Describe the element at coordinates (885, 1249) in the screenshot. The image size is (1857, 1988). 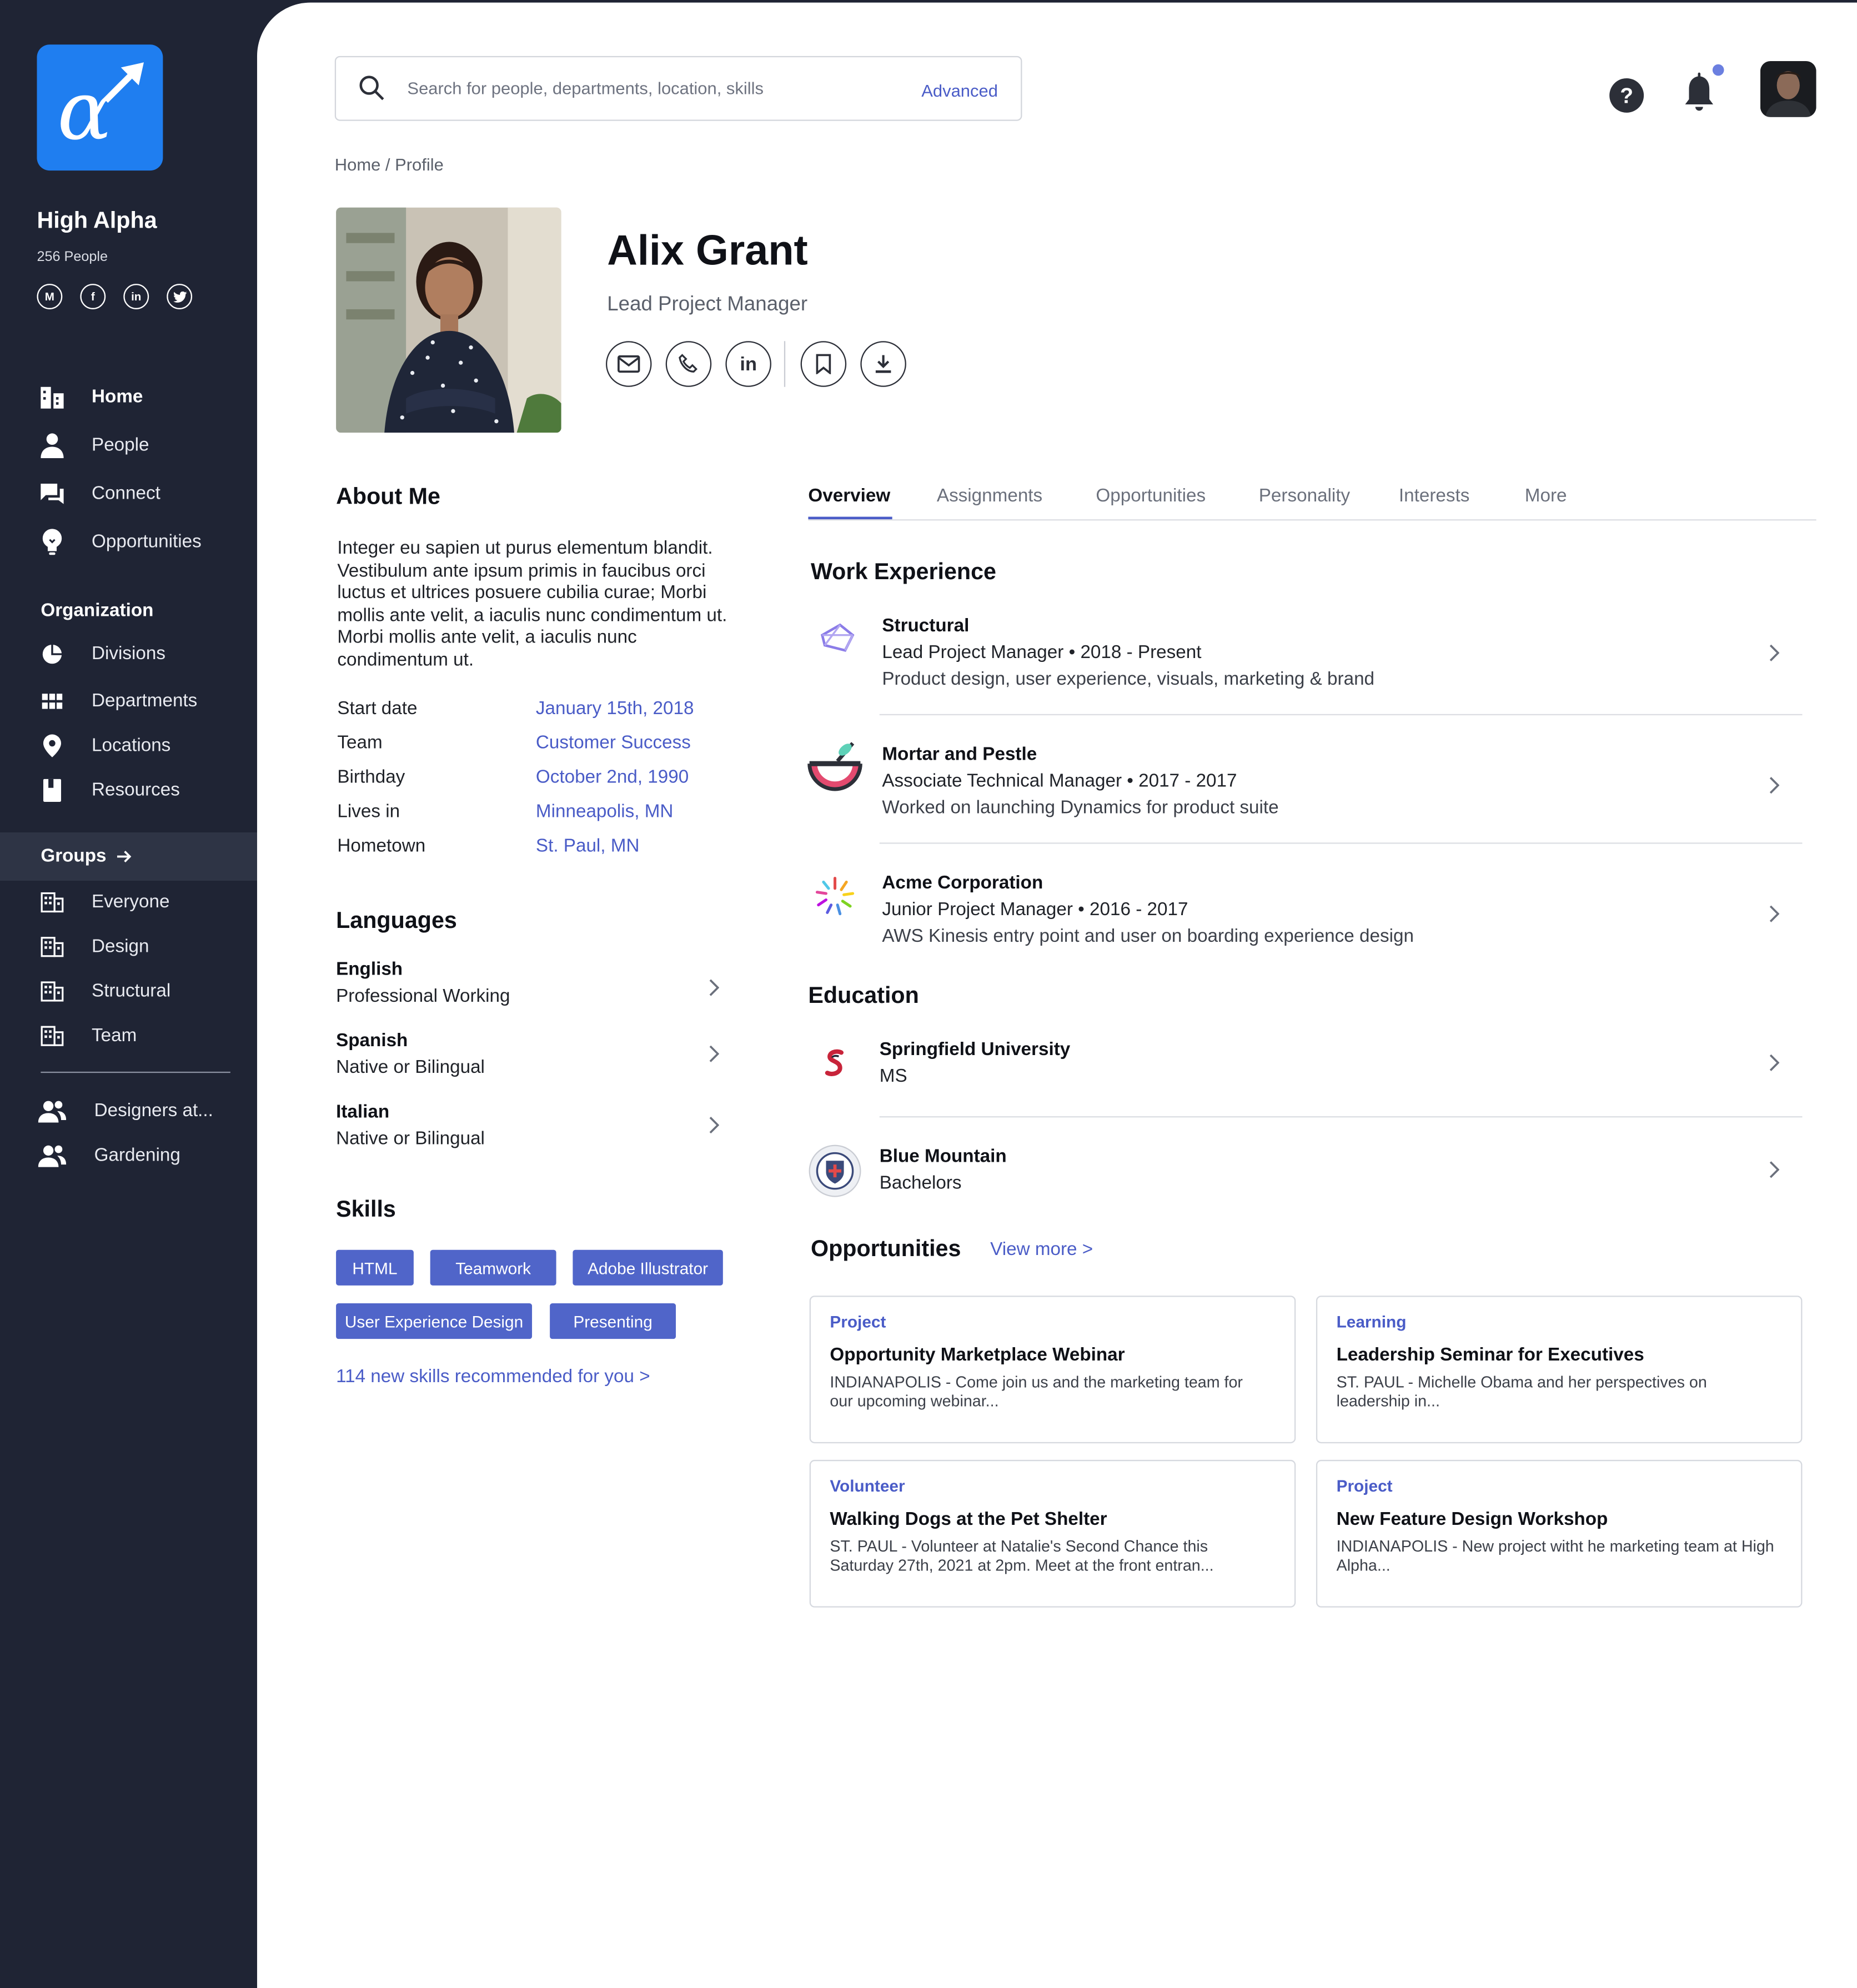
I see `opportunities-title: Opportunities` at that location.